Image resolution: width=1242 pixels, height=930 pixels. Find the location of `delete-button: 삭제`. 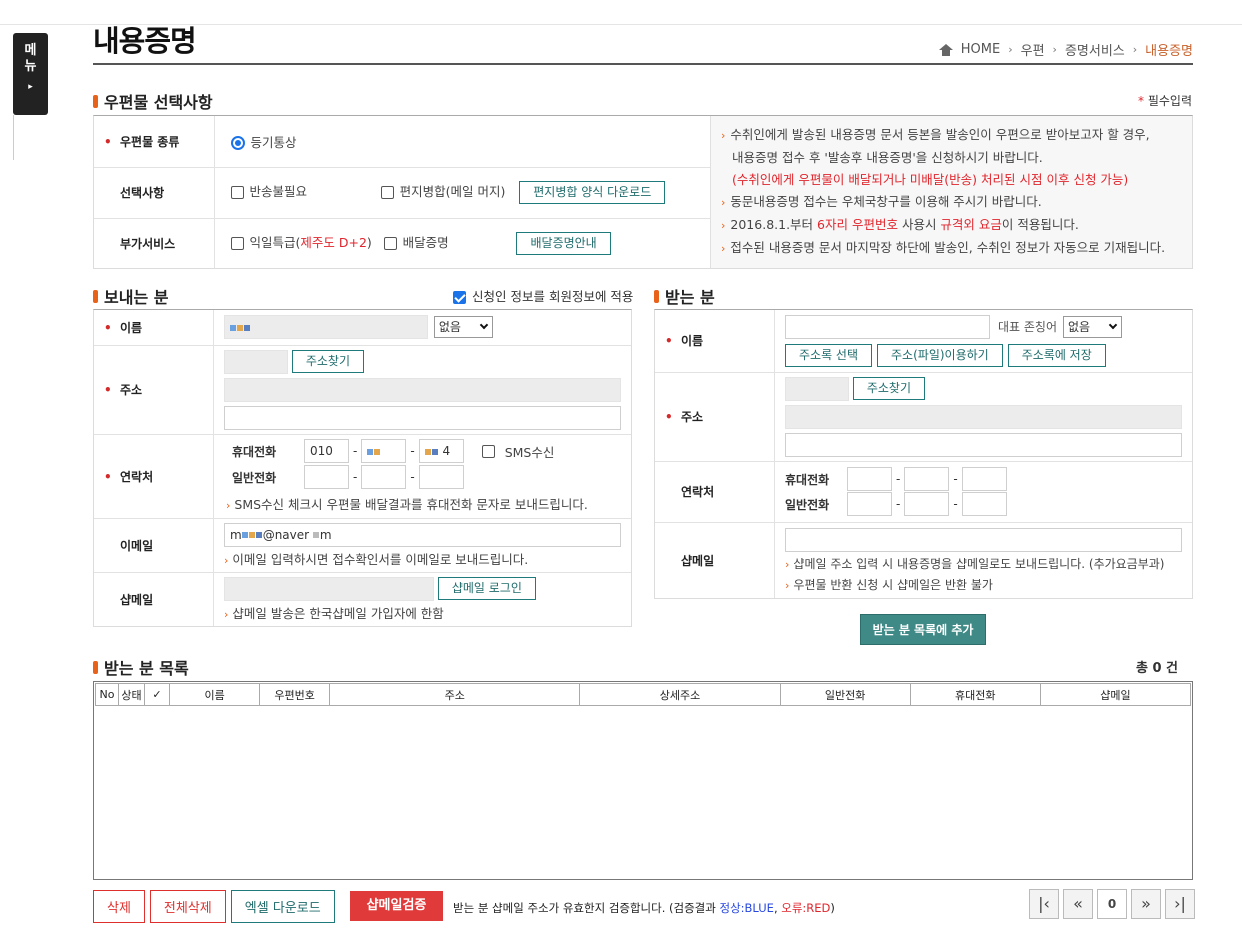

delete-button: 삭제 is located at coordinates (119, 906).